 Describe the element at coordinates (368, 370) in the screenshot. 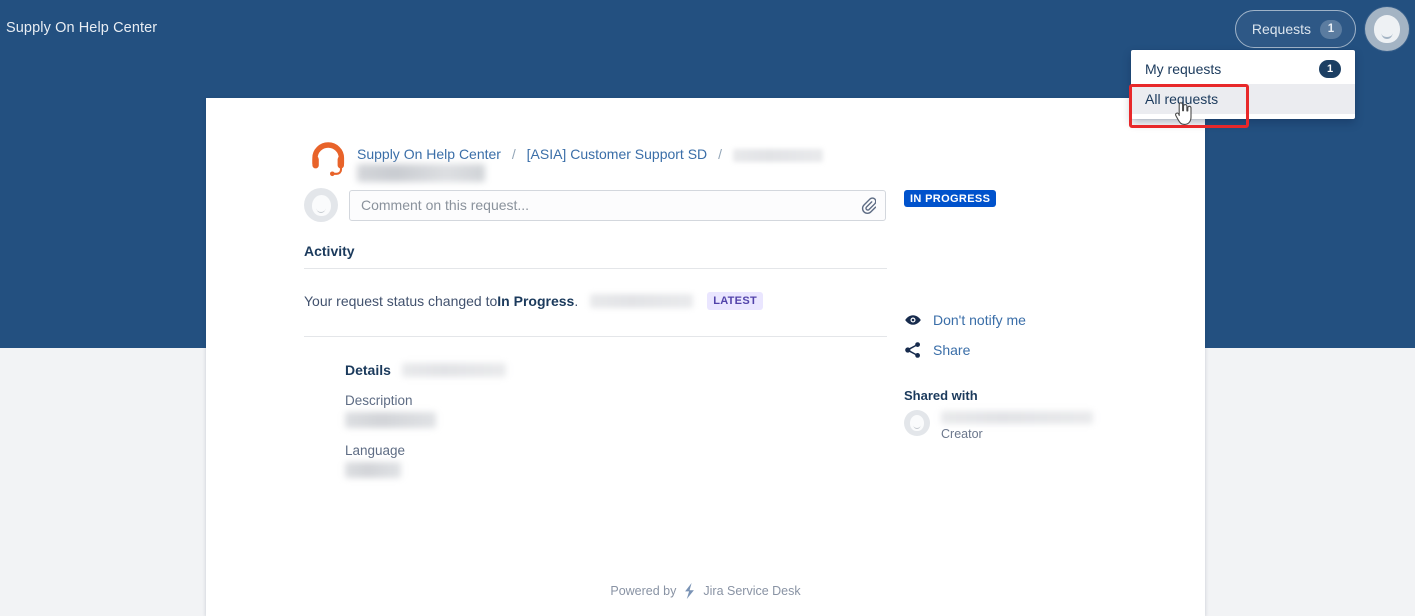

I see `details-heading: Details` at that location.